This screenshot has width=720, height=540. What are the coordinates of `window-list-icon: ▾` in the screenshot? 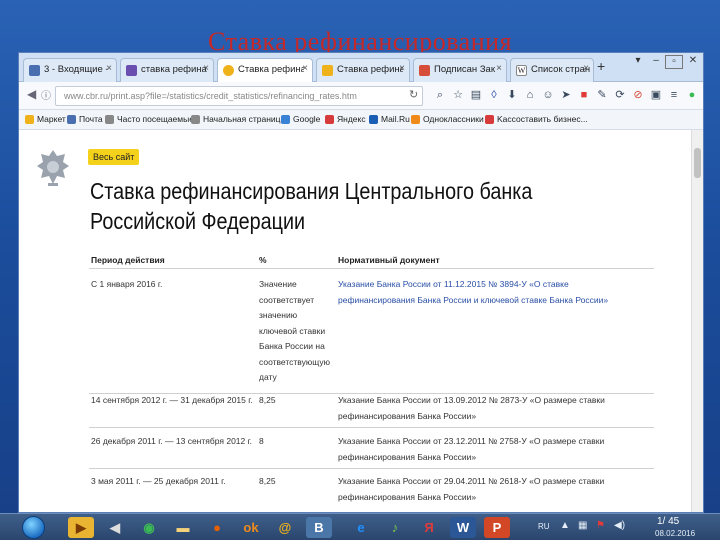 It's located at (638, 62).